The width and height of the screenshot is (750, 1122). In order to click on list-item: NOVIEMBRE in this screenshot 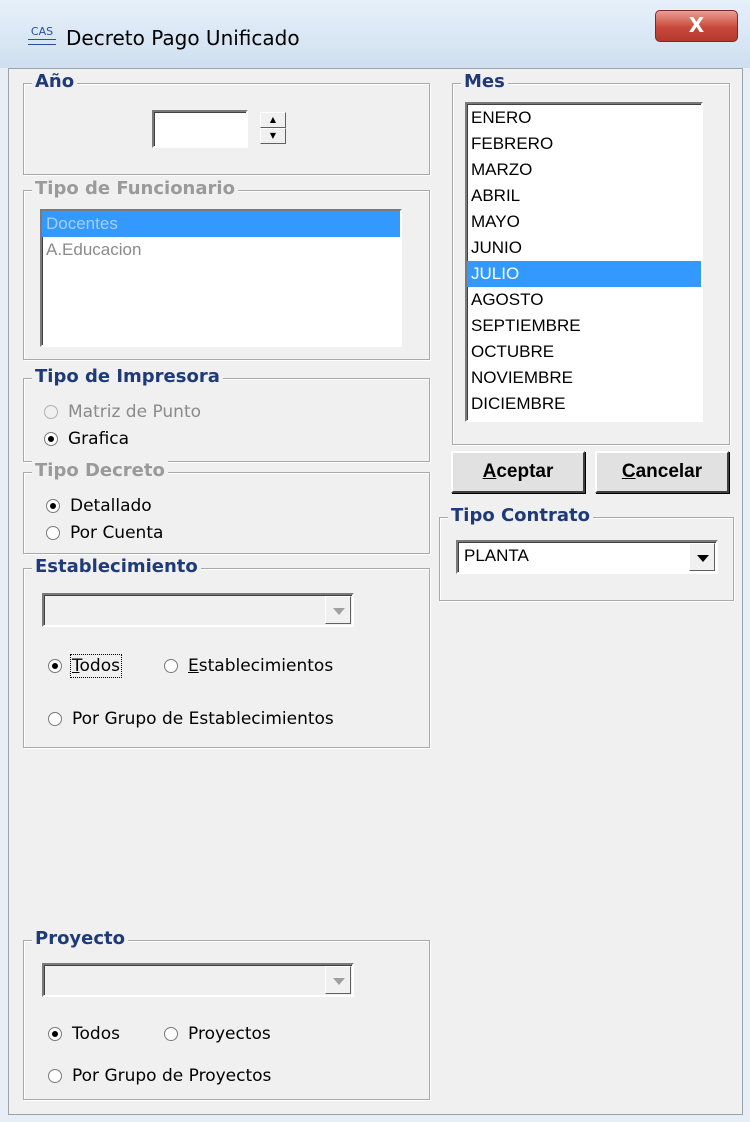, I will do `click(584, 378)`.